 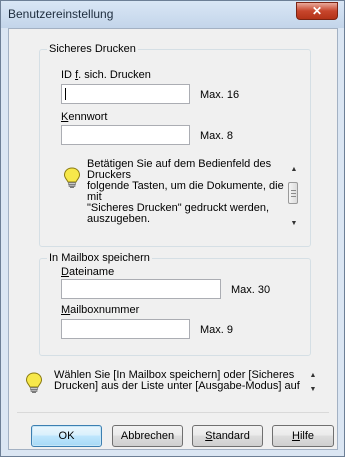 What do you see at coordinates (313, 384) in the screenshot?
I see `bottom-hint-scrollbar: ▲ ▼` at bounding box center [313, 384].